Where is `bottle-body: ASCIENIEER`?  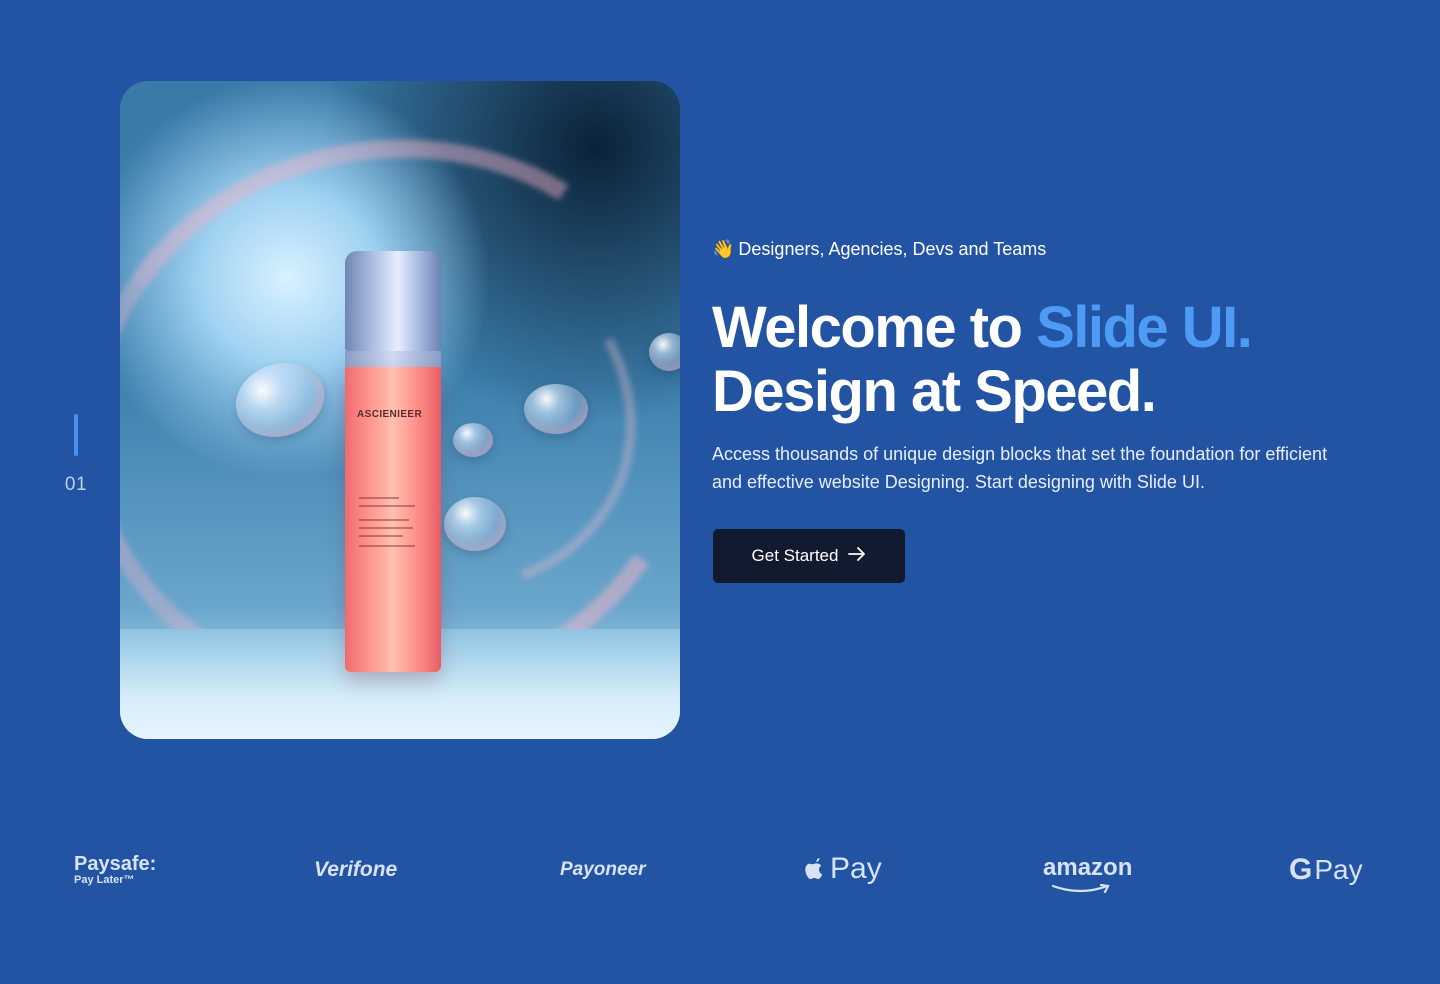 bottle-body: ASCIENIEER is located at coordinates (393, 519).